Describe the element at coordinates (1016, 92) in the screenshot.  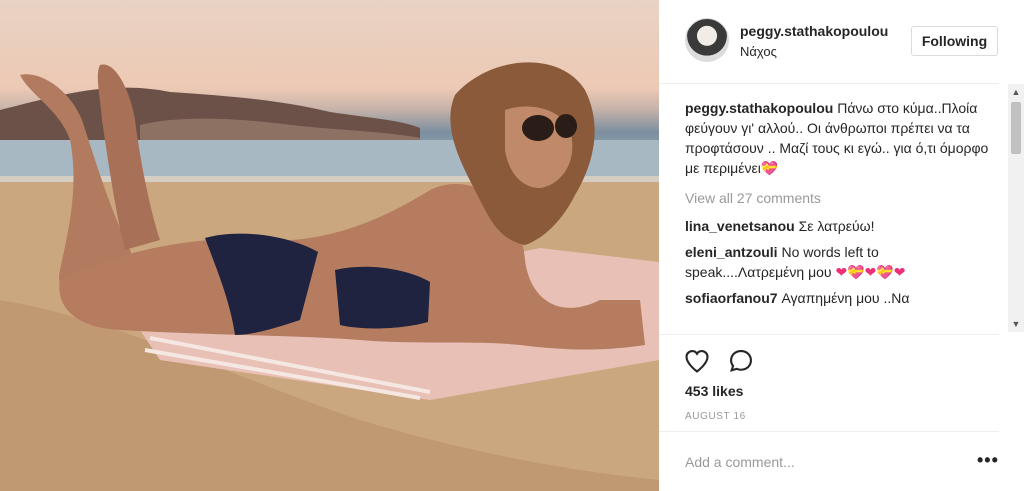
I see `scroll-up-arrow-icon: ▲` at that location.